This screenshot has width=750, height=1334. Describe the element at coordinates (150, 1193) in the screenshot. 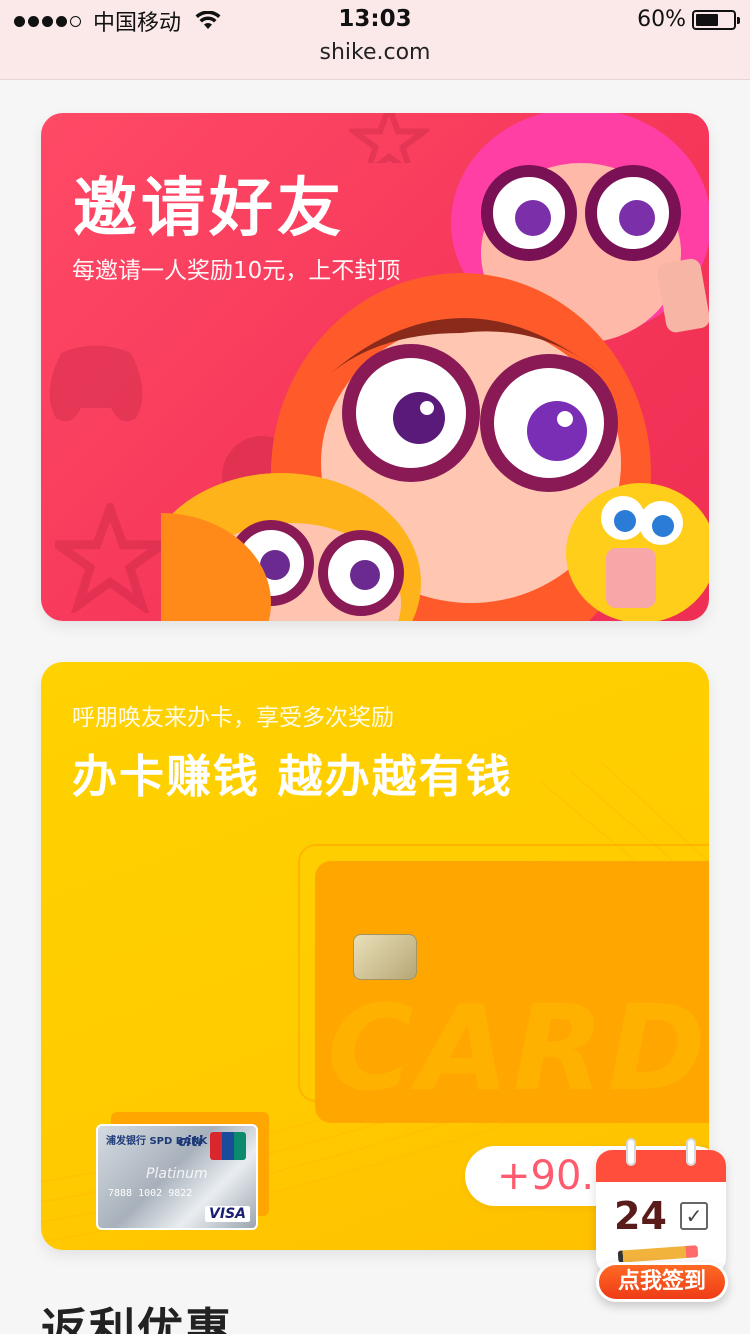

I see `card-number: 7888 1002 9822` at that location.